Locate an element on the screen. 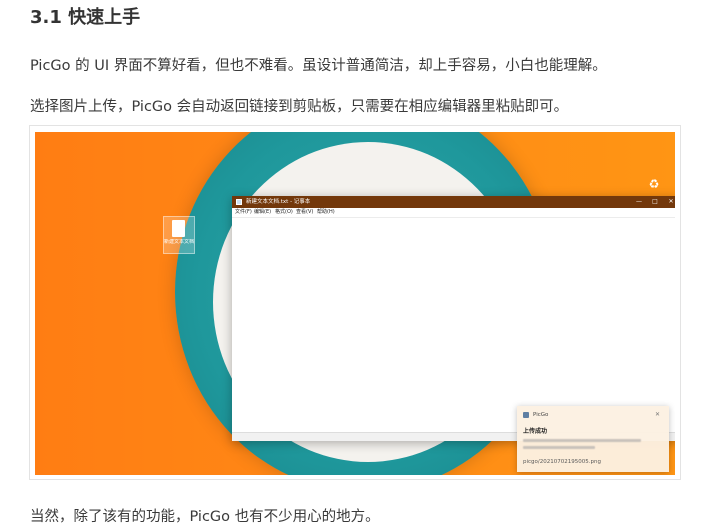 The height and width of the screenshot is (528, 727). notepad-menubar: 文件(F) 编辑(E) 格式(O) 查看(V) 帮助(H) is located at coordinates (453, 213).